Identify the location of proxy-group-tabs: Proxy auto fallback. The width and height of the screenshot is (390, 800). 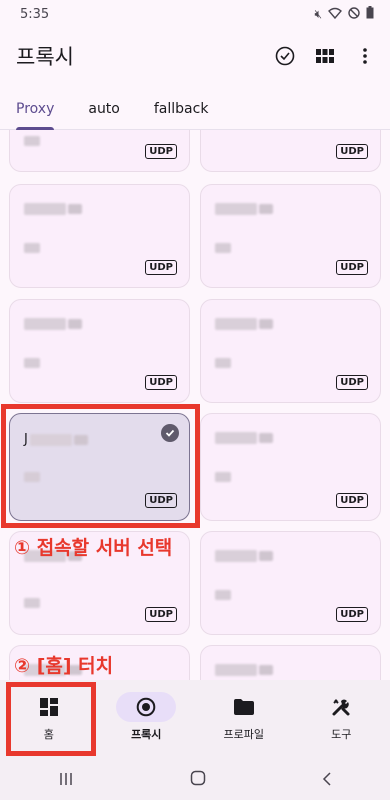
(195, 109).